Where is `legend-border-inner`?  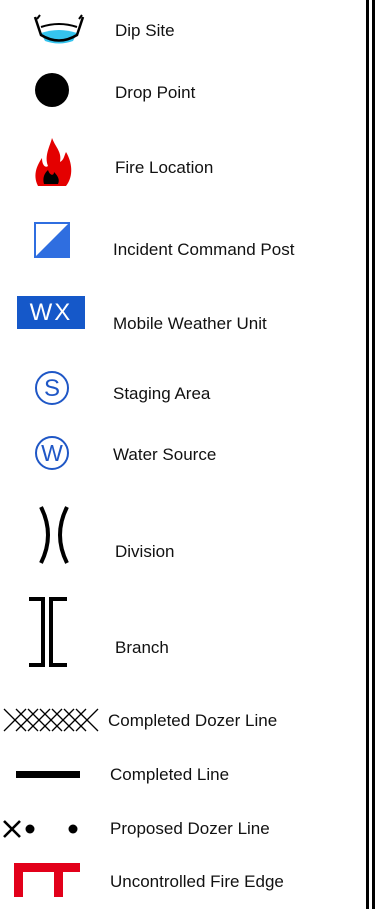
legend-border-inner is located at coordinates (373, 454).